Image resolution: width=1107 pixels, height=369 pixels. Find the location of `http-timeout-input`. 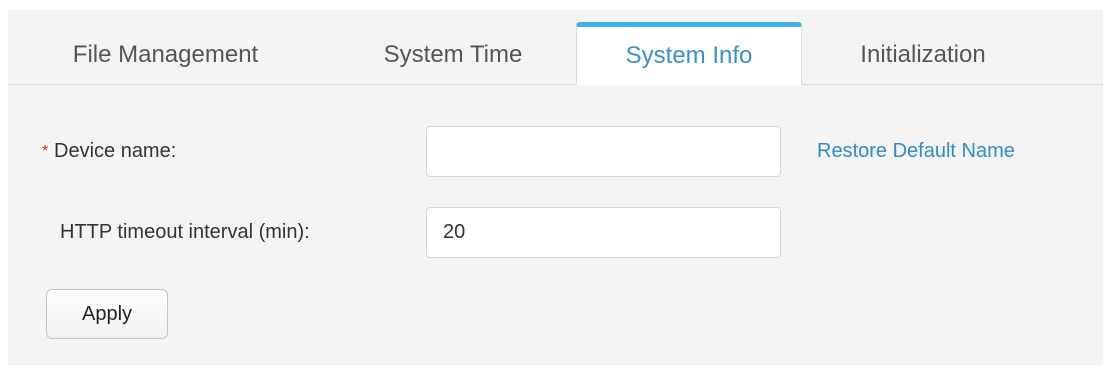

http-timeout-input is located at coordinates (603, 232).